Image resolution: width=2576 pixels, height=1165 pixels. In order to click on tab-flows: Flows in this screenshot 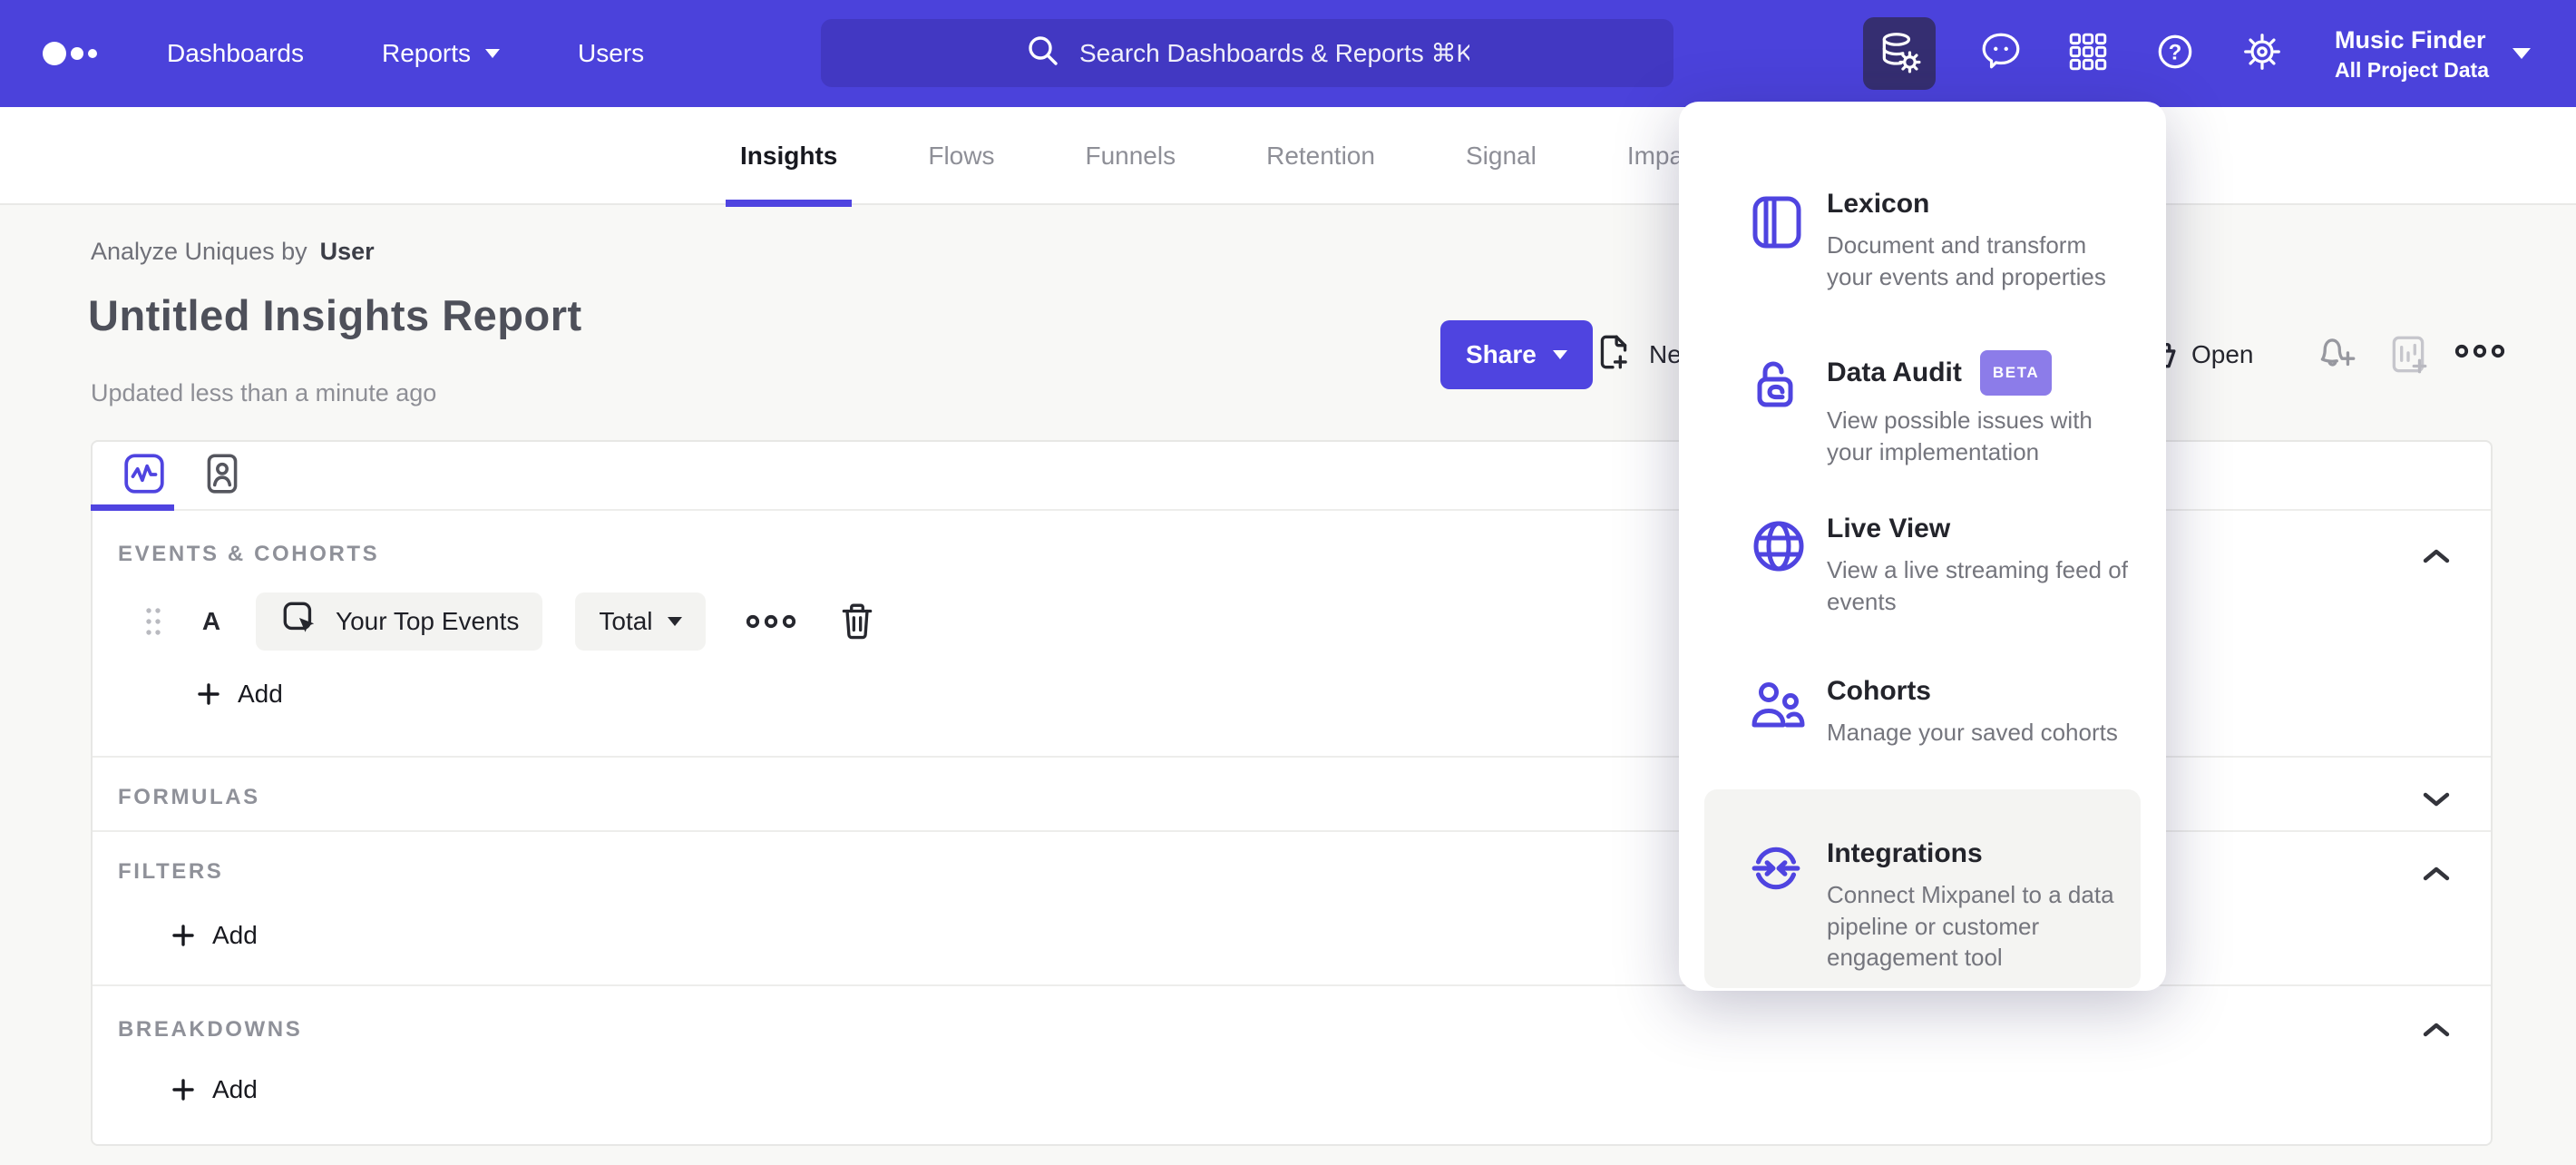, I will do `click(961, 156)`.